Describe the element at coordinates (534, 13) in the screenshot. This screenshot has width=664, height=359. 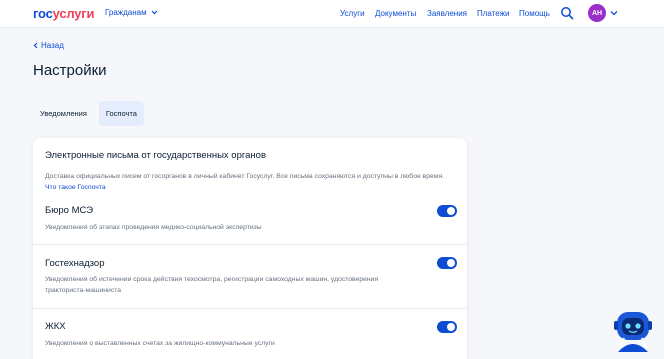
I see `nav-help: Помощь` at that location.